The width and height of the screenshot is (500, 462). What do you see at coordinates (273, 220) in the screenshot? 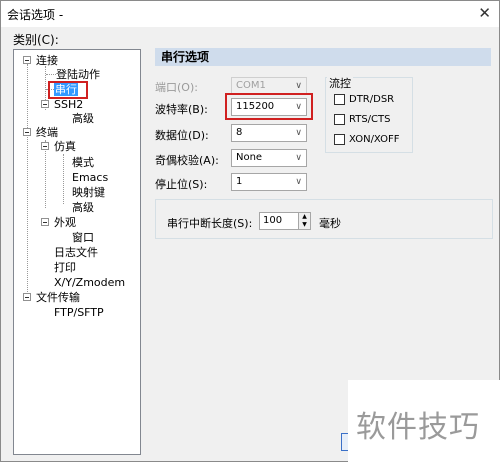
I see `break-length-value: 100` at bounding box center [273, 220].